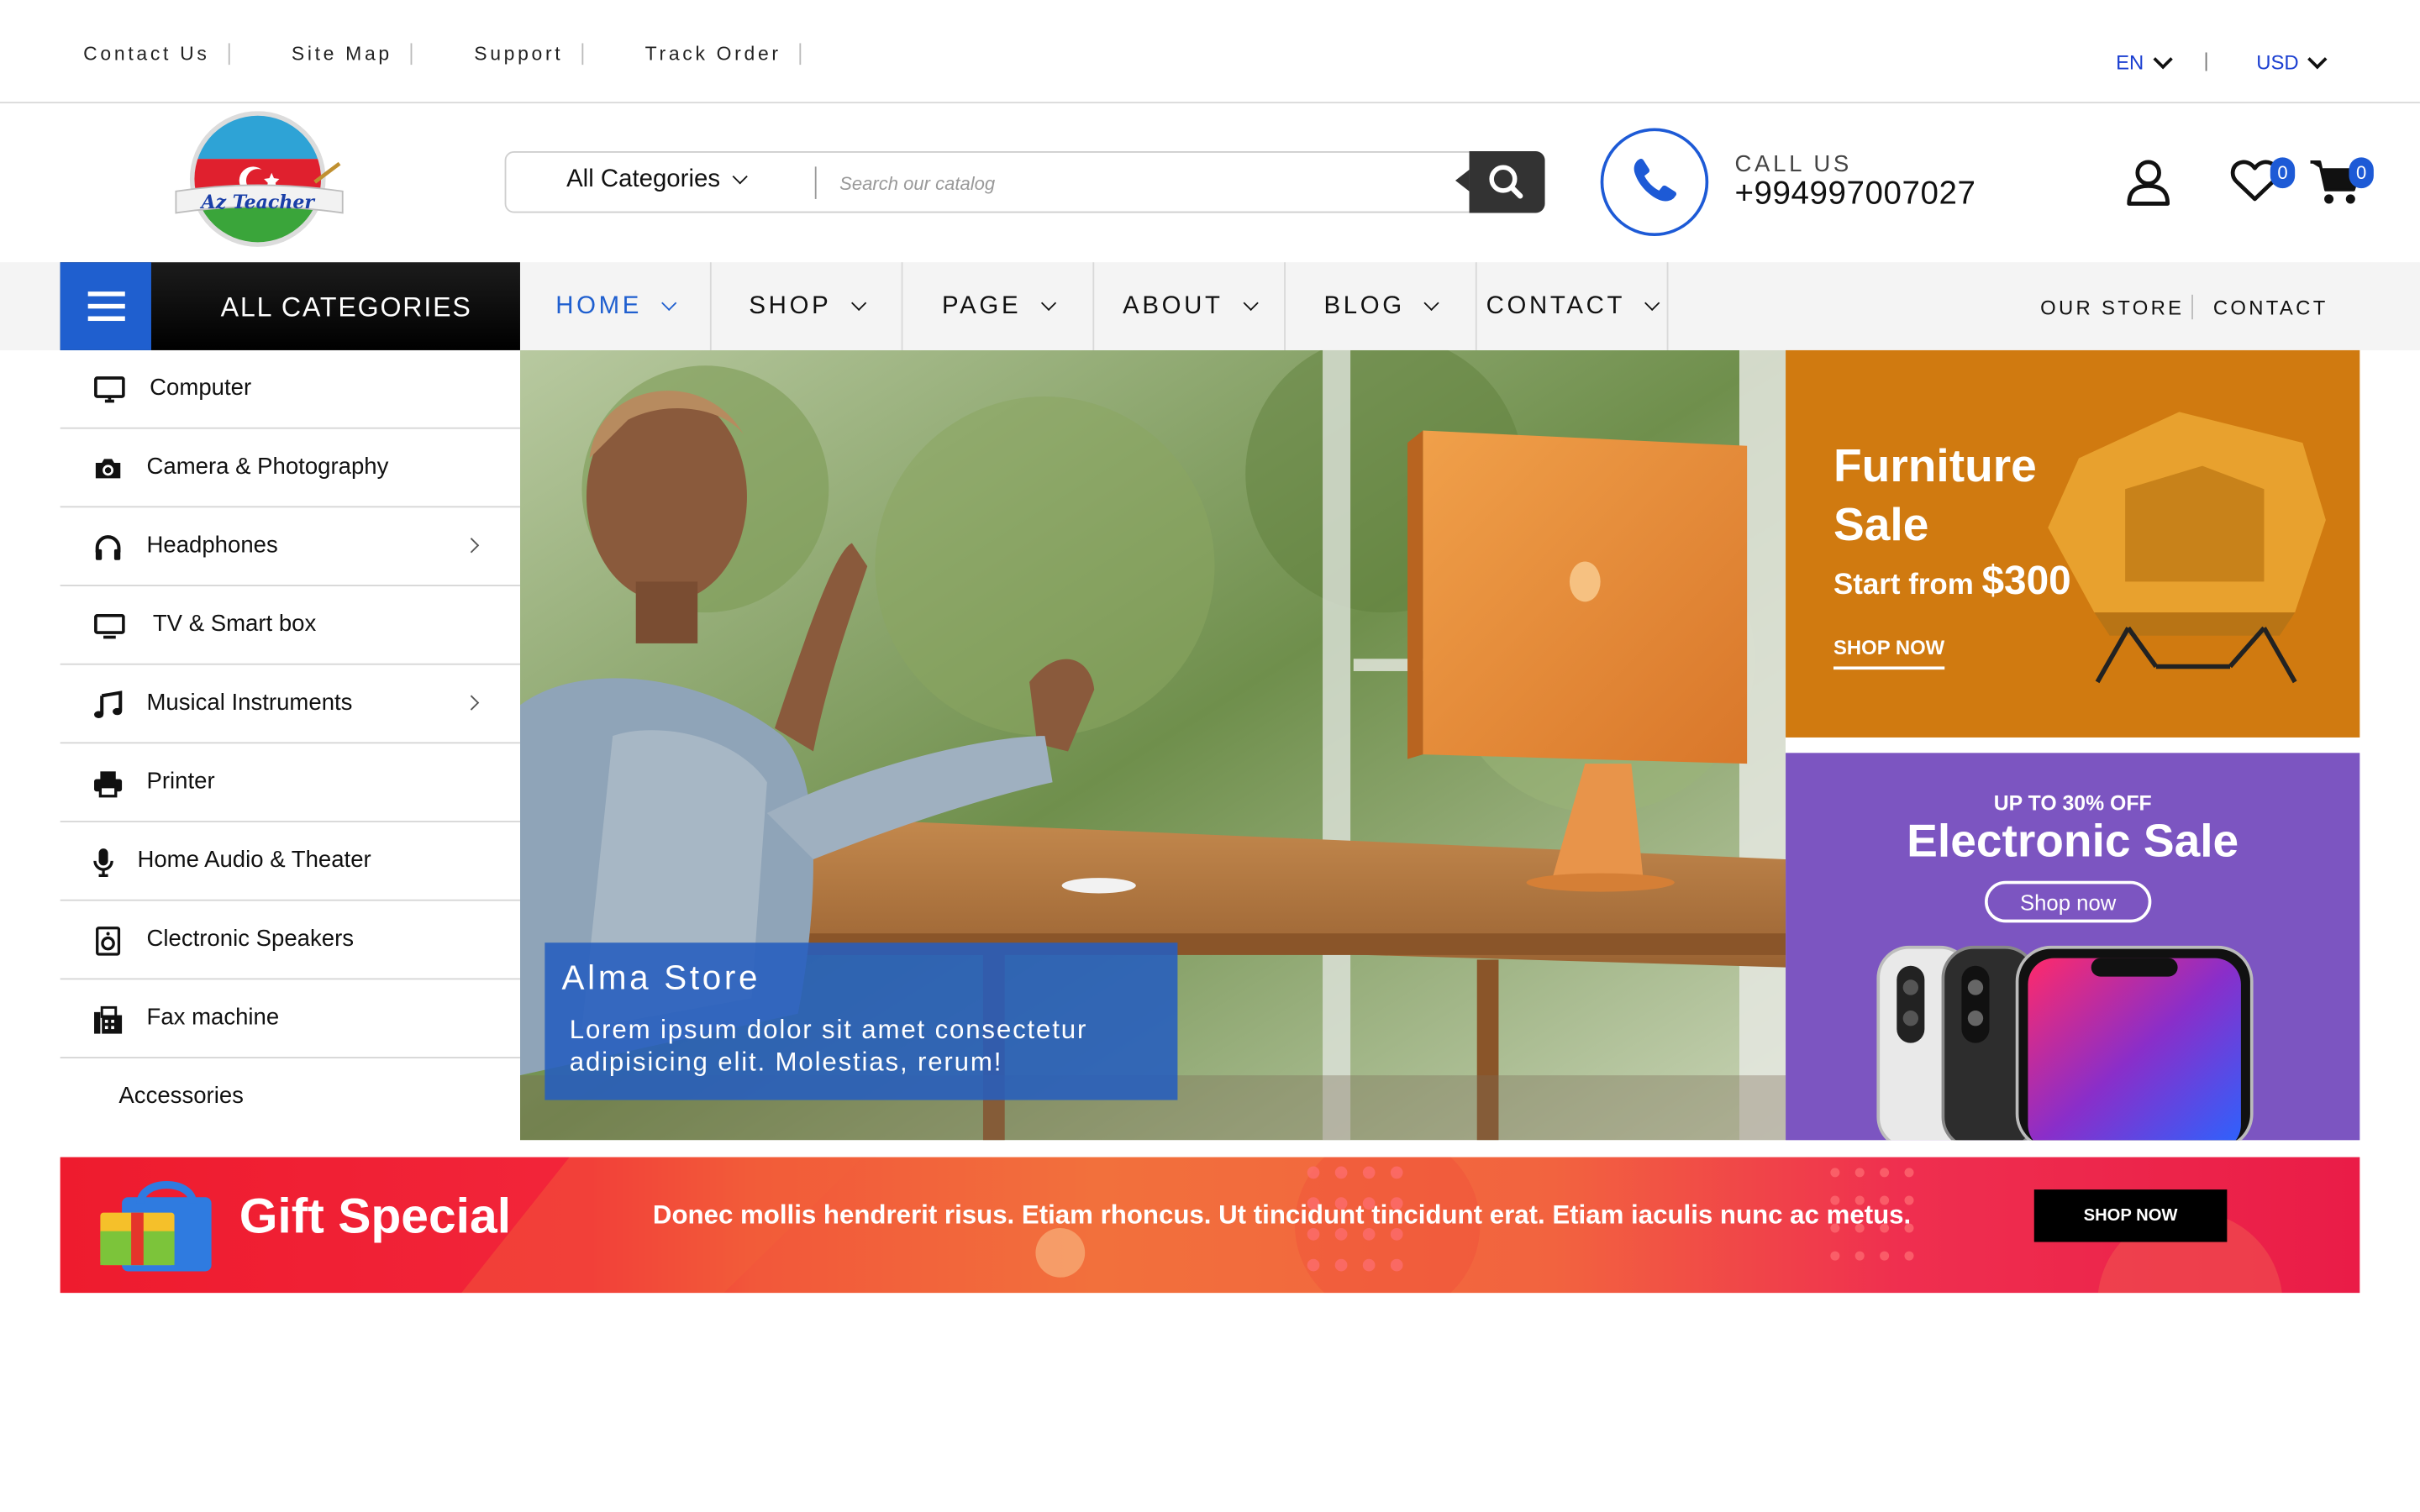  Describe the element at coordinates (982, 305) in the screenshot. I see `nav-item-label: PAGE` at that location.